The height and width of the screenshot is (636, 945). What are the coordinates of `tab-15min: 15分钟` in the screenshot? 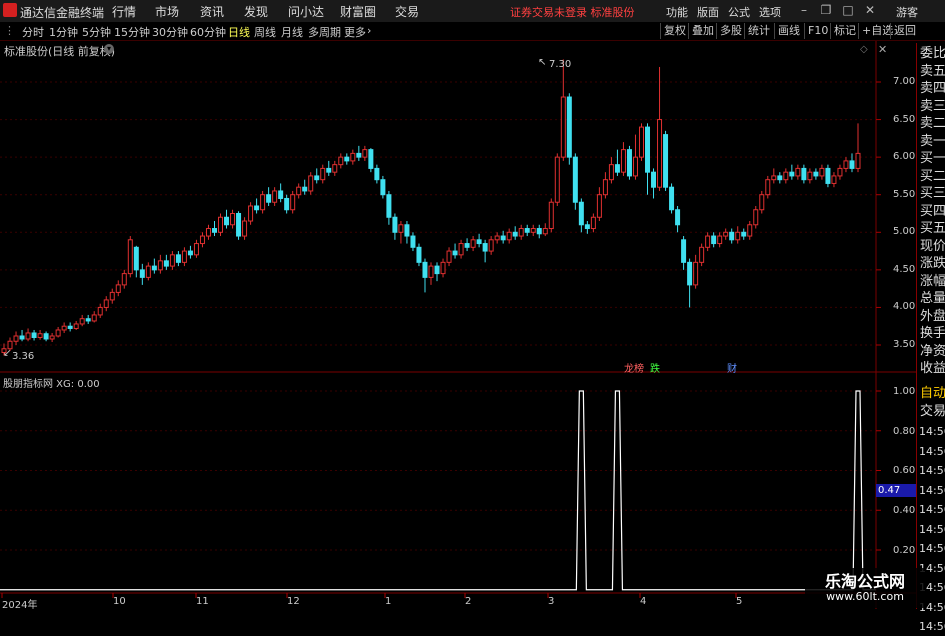 It's located at (132, 32).